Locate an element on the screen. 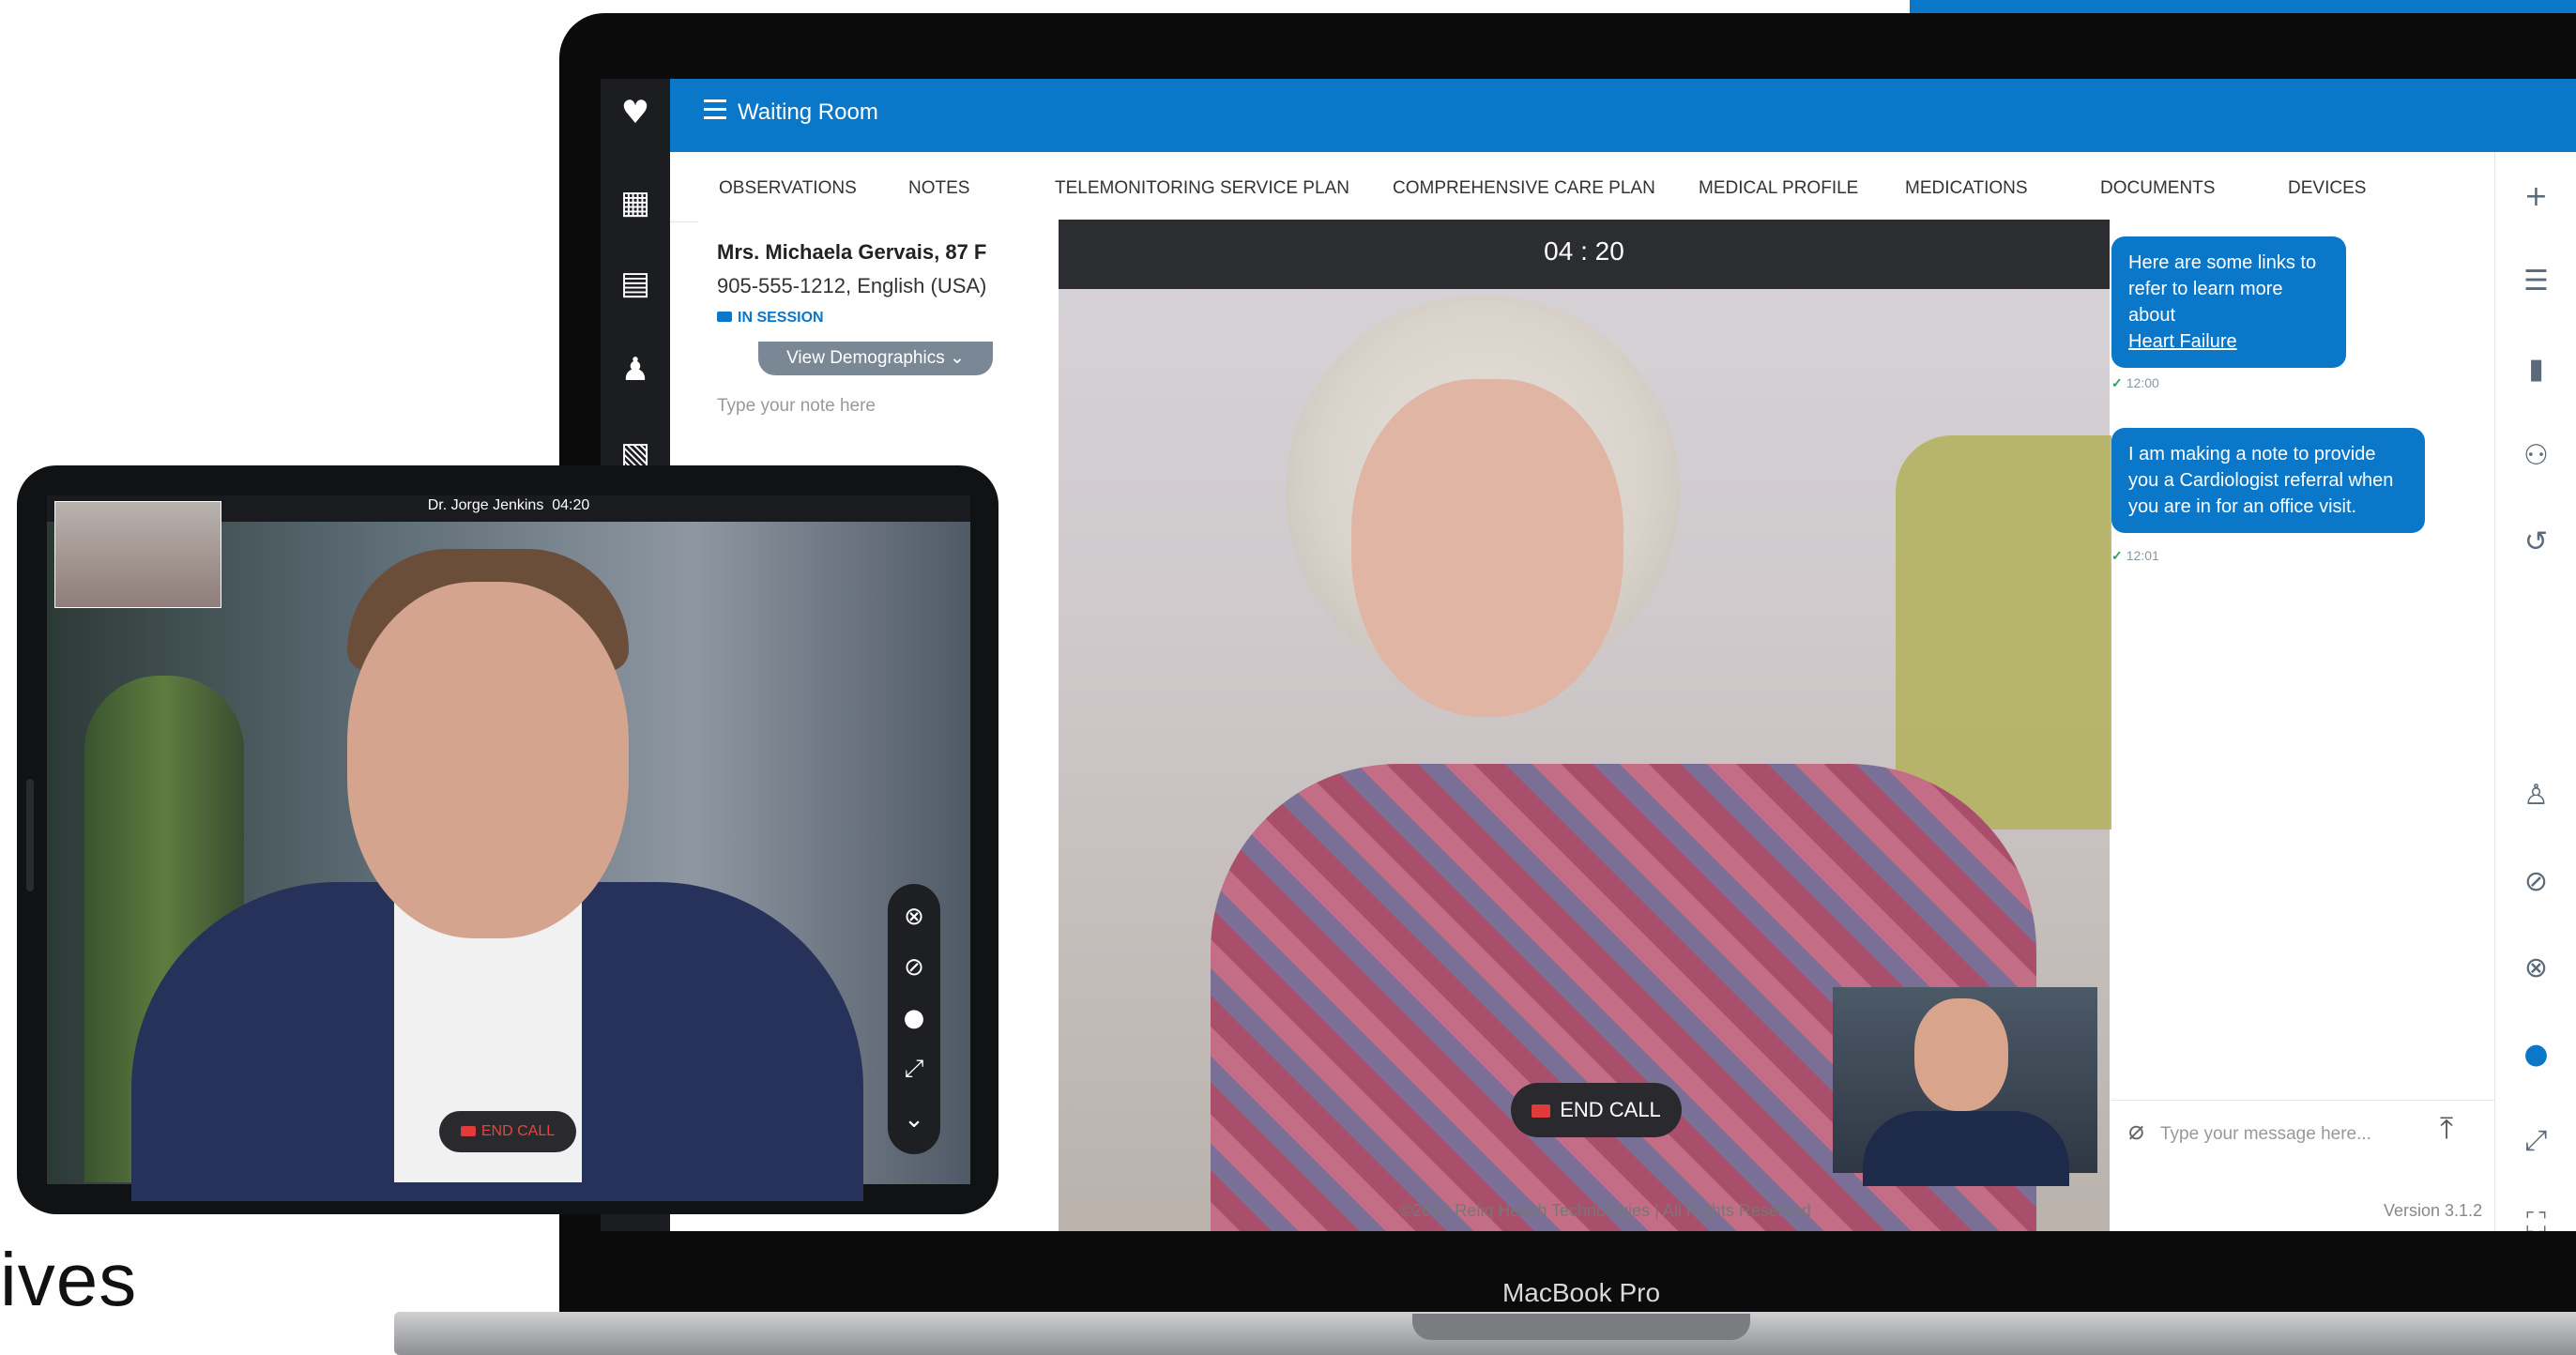 The width and height of the screenshot is (2576, 1355). person-icon: ♙ is located at coordinates (2535, 795).